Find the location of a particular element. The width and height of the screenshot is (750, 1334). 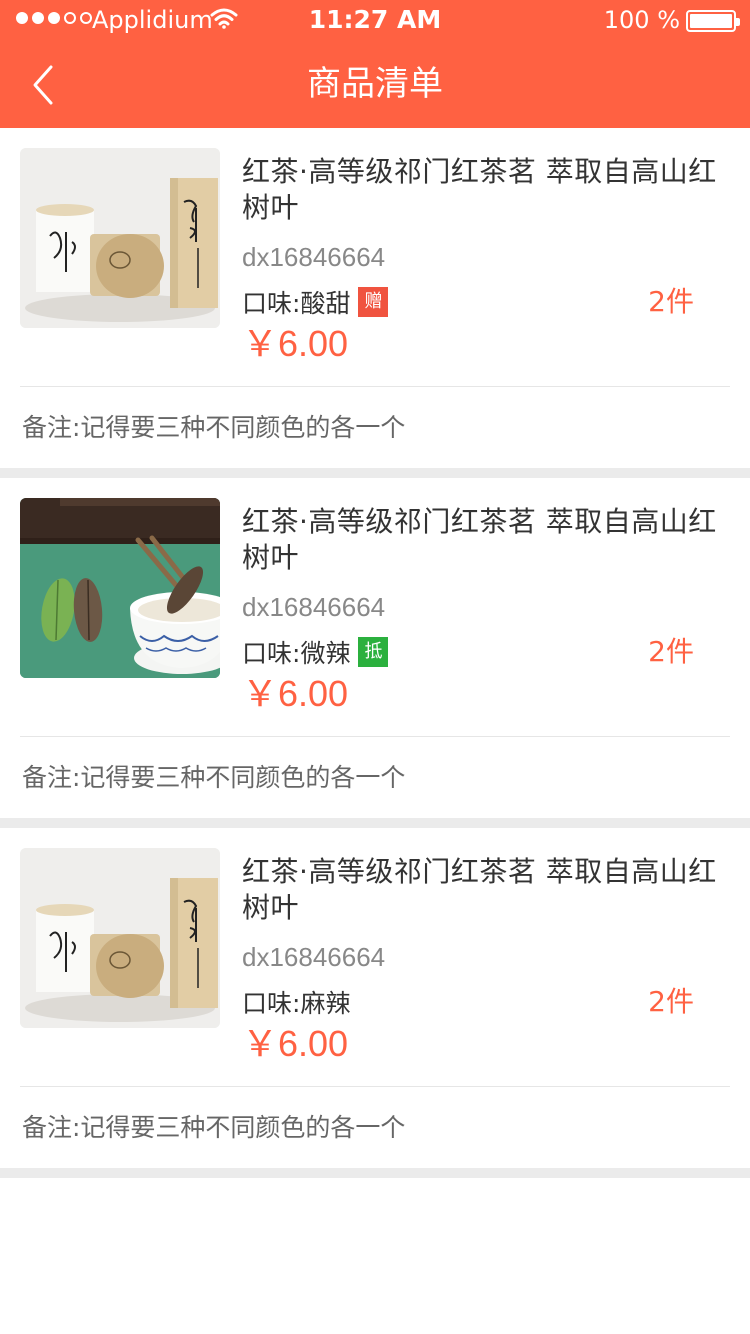

flavor-value: 微辣 is located at coordinates (325, 653).